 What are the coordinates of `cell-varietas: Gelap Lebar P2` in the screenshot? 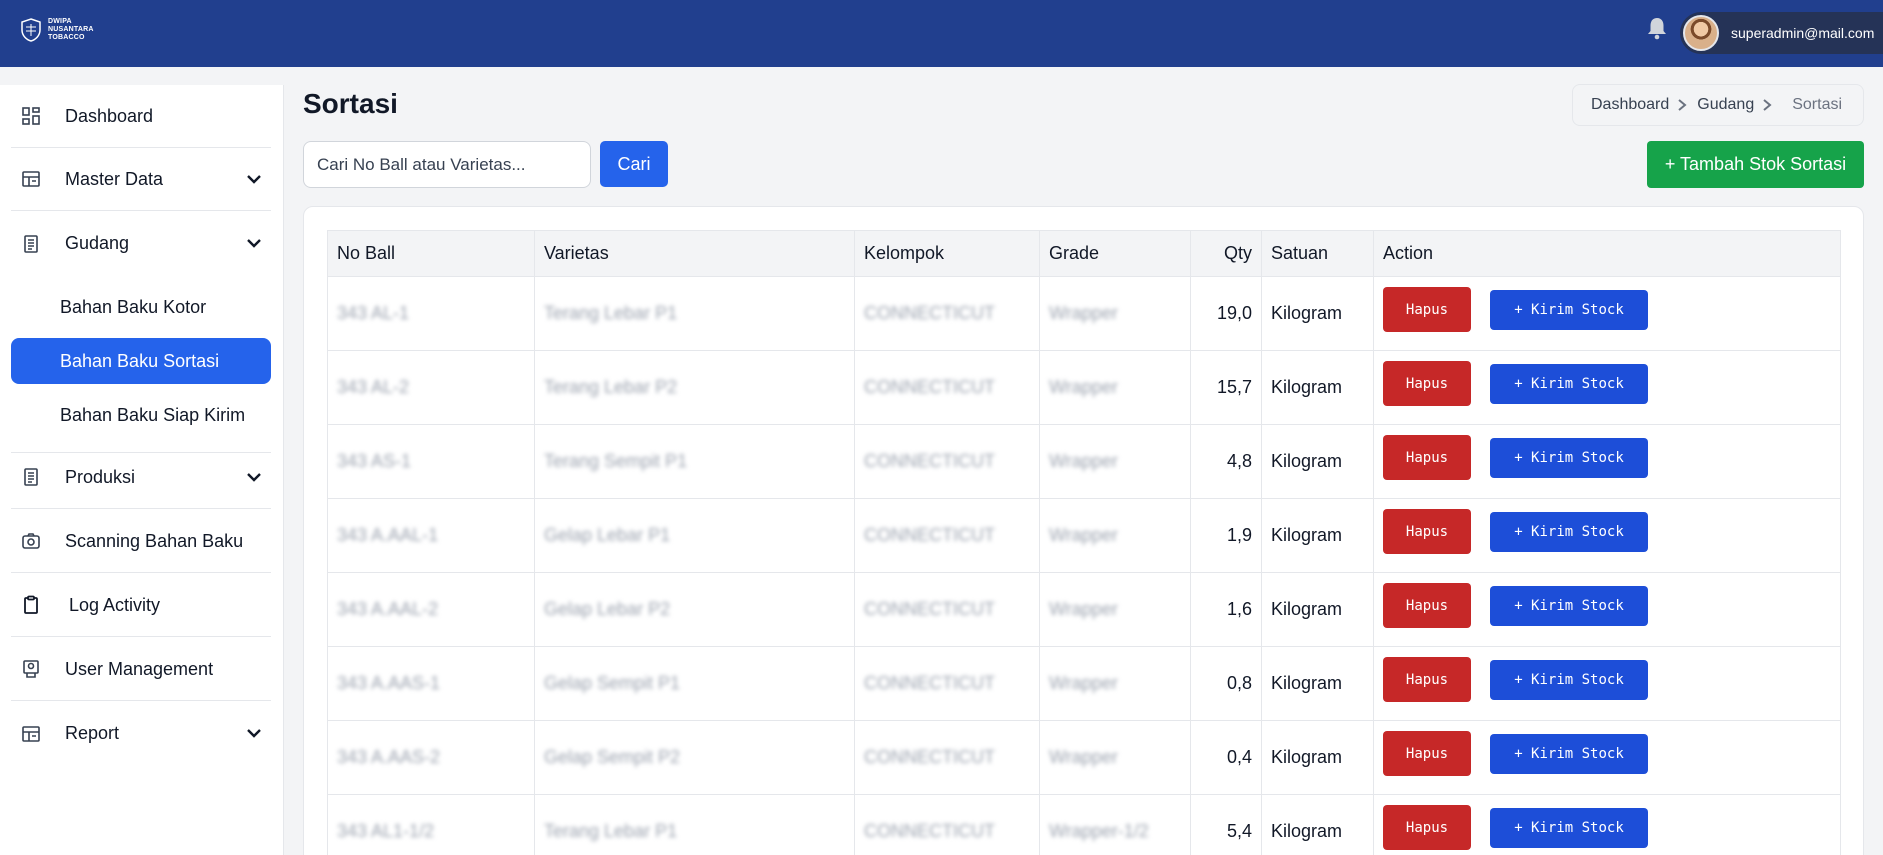 It's located at (694, 609).